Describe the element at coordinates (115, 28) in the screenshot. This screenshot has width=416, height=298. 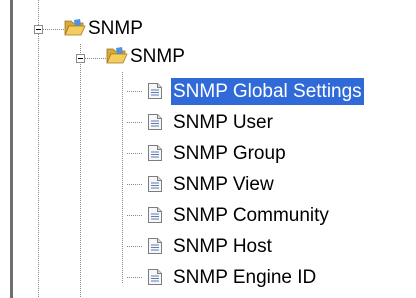
I see `tree-node-root-label: SNMP` at that location.